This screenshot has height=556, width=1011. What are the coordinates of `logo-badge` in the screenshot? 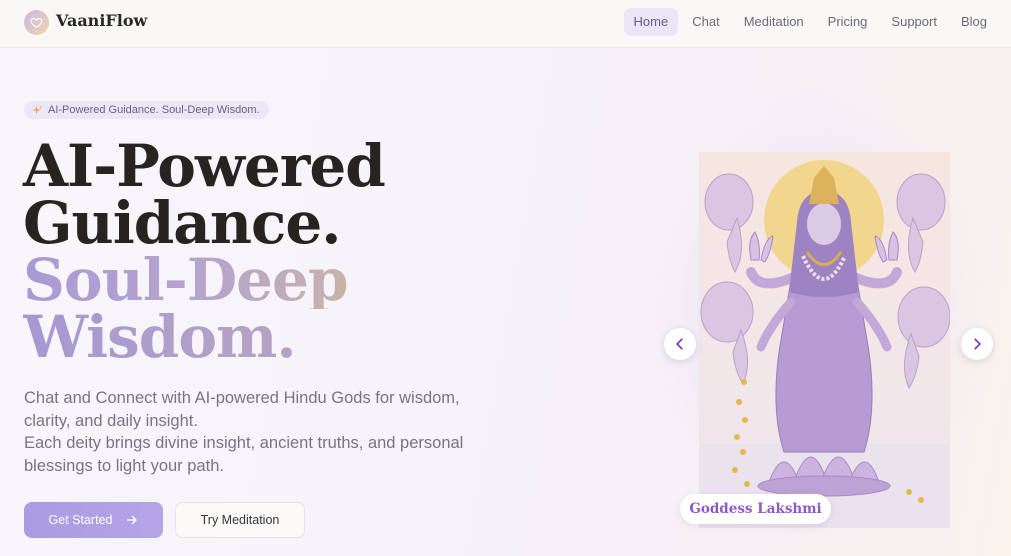 It's located at (36, 22).